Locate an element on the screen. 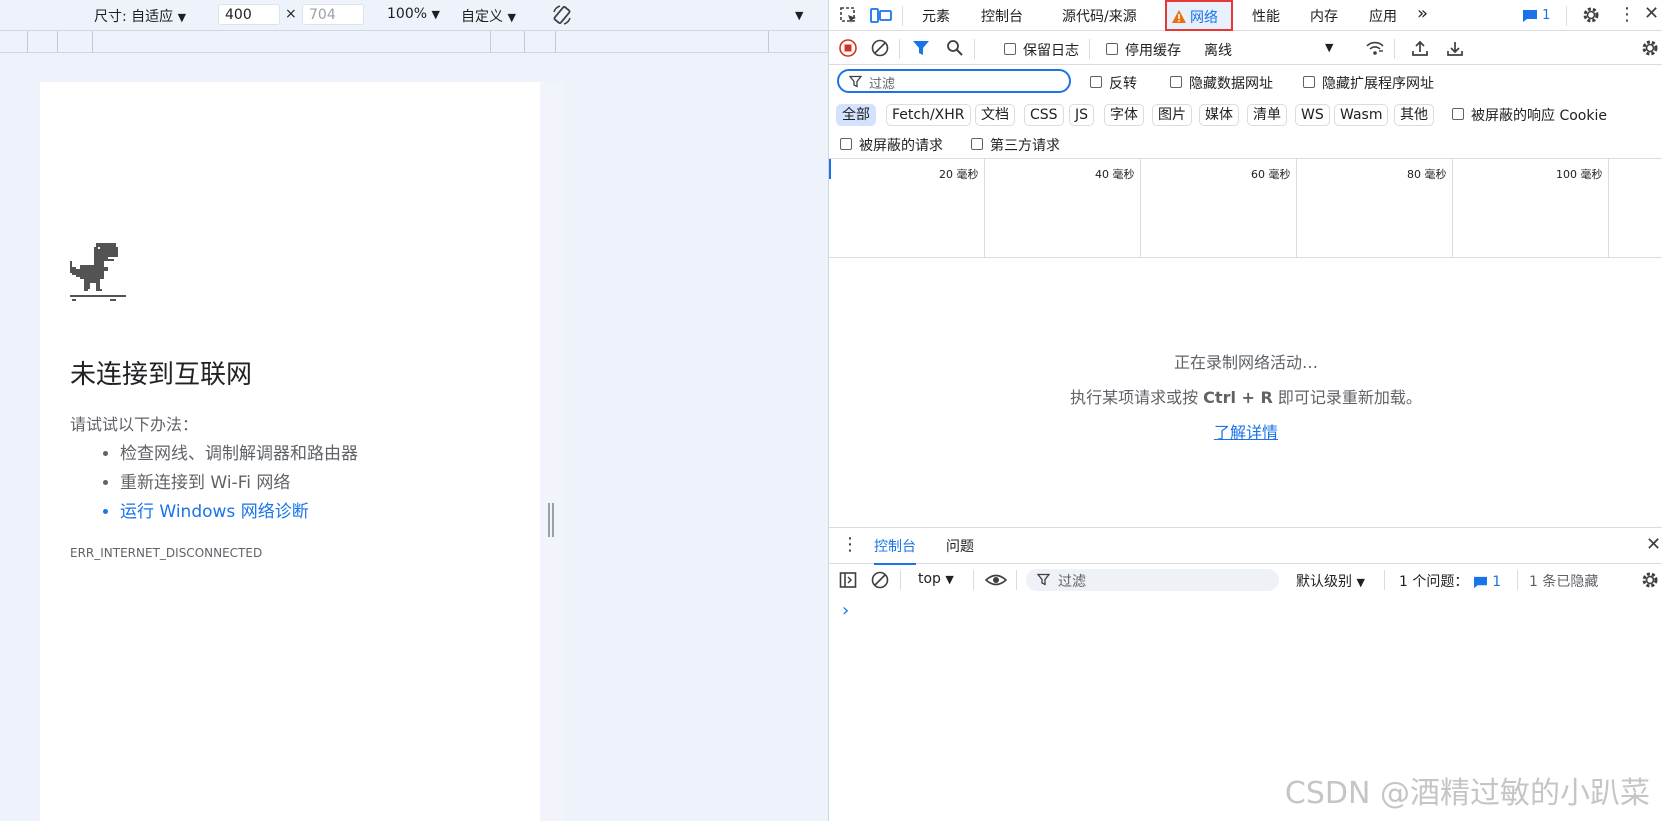 This screenshot has height=821, width=1662. device-toolbar-icon is located at coordinates (881, 16).